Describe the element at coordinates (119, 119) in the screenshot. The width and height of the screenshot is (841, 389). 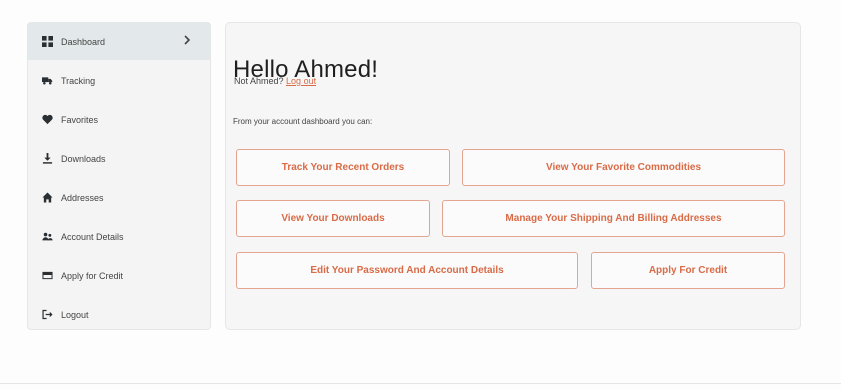
I see `sidebar-item-favorites: Favorites` at that location.